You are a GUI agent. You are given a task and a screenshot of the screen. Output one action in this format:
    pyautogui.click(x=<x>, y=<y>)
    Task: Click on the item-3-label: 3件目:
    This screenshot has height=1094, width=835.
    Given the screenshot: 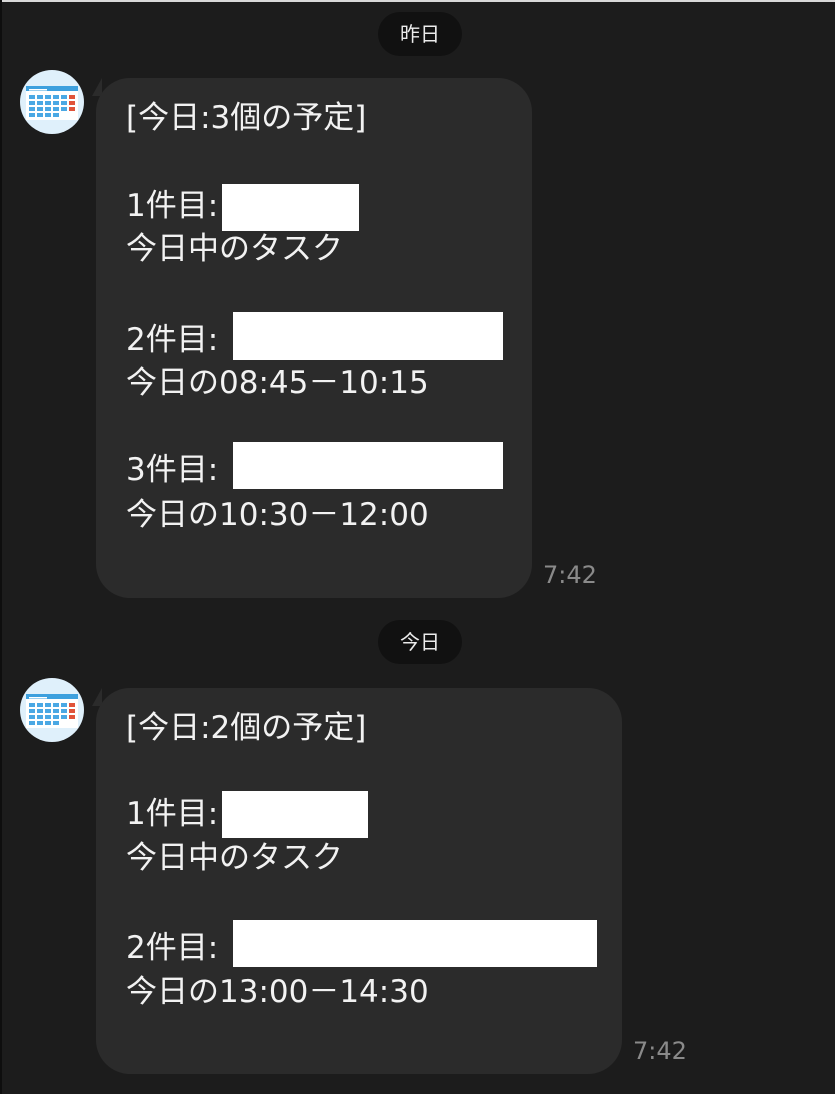 What is the action you would take?
    pyautogui.click(x=172, y=470)
    